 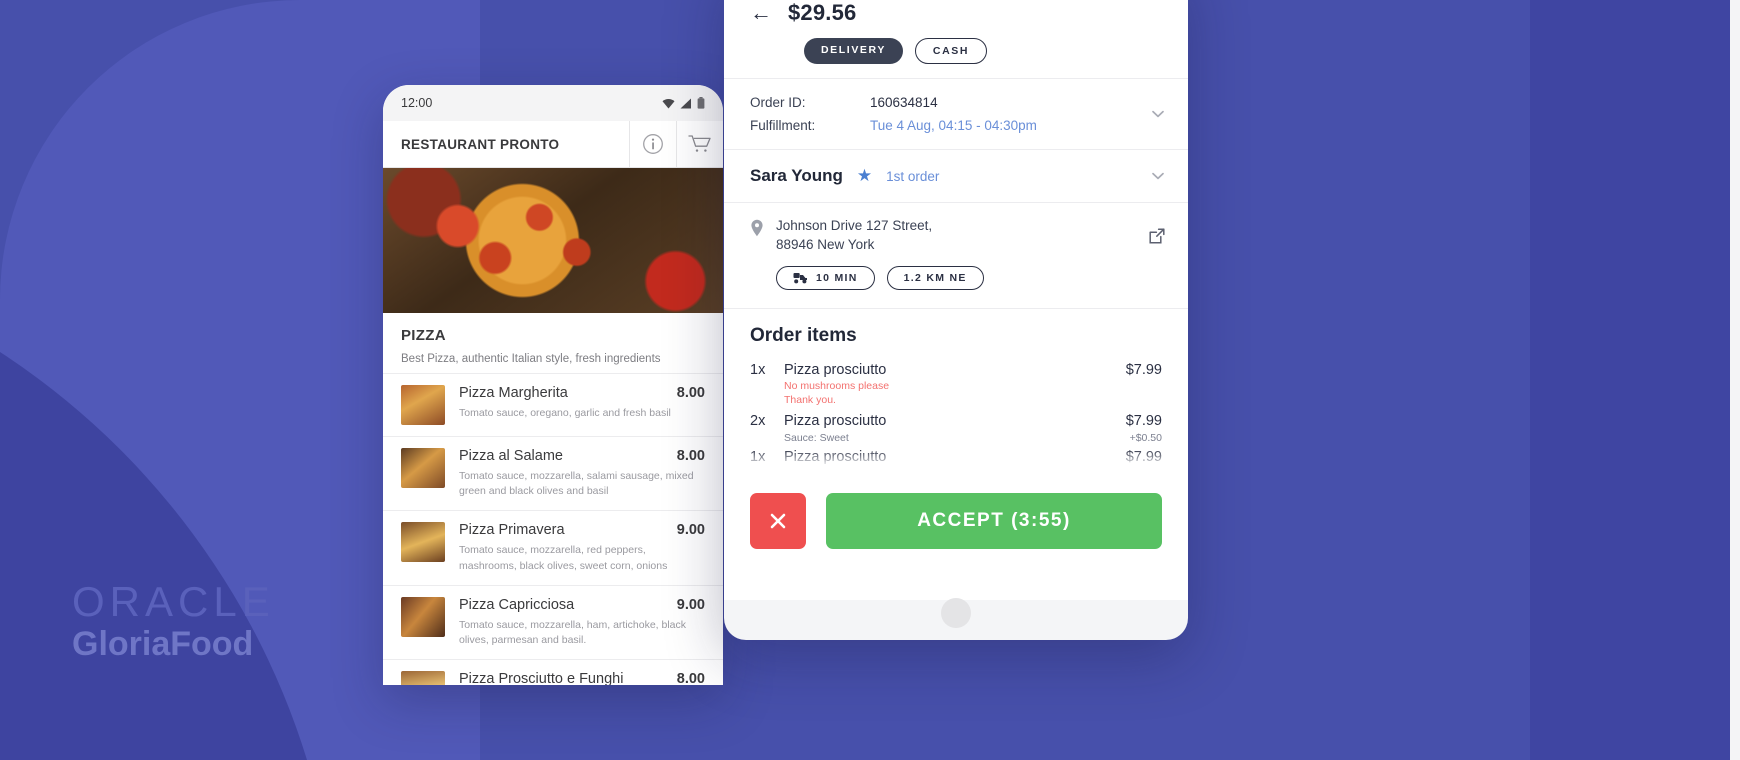 What do you see at coordinates (822, 12) in the screenshot?
I see `order-total-amount: $29.56` at bounding box center [822, 12].